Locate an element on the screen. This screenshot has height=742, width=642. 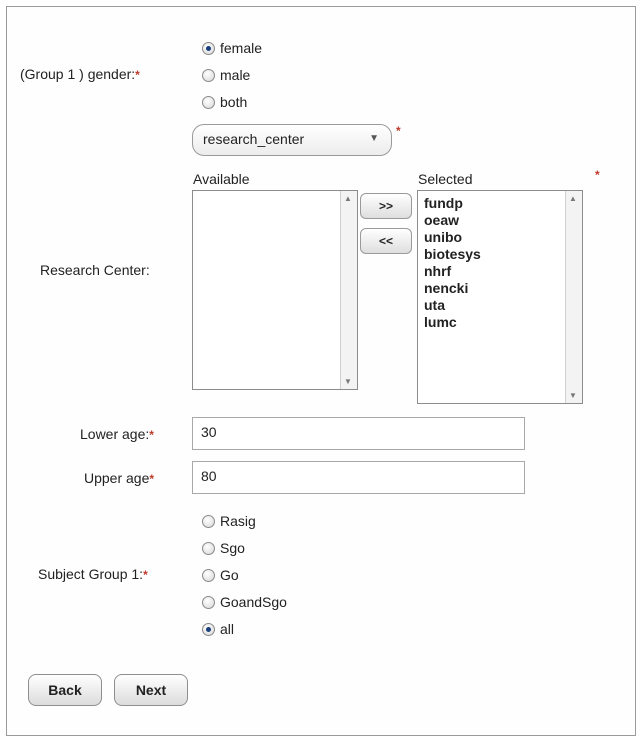
add-selected-button: >> is located at coordinates (386, 206).